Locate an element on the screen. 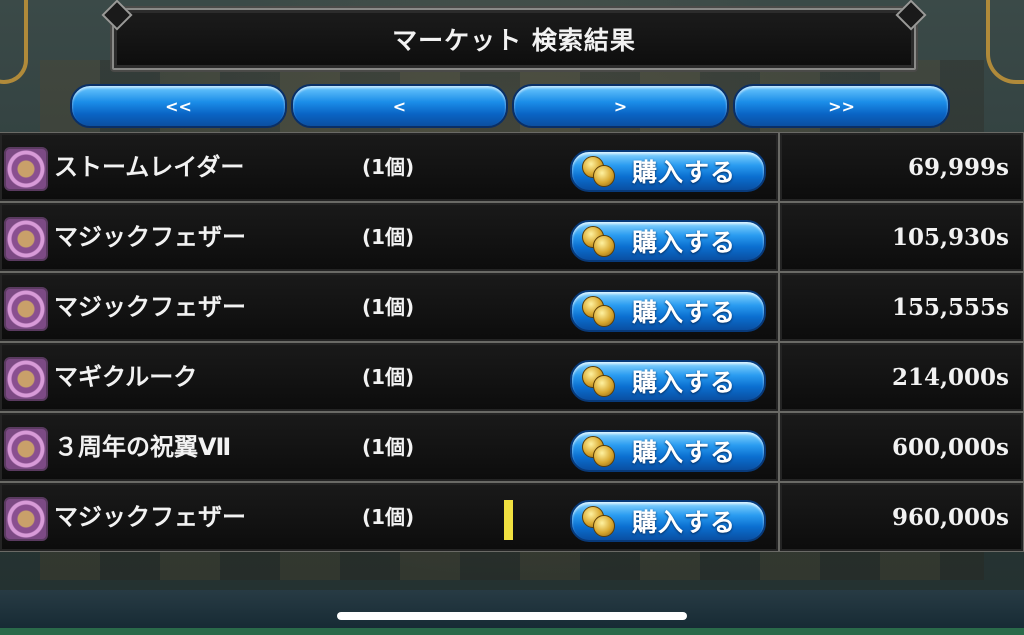 This screenshot has height=635, width=1024. price-cell: 155,555s is located at coordinates (901, 307).